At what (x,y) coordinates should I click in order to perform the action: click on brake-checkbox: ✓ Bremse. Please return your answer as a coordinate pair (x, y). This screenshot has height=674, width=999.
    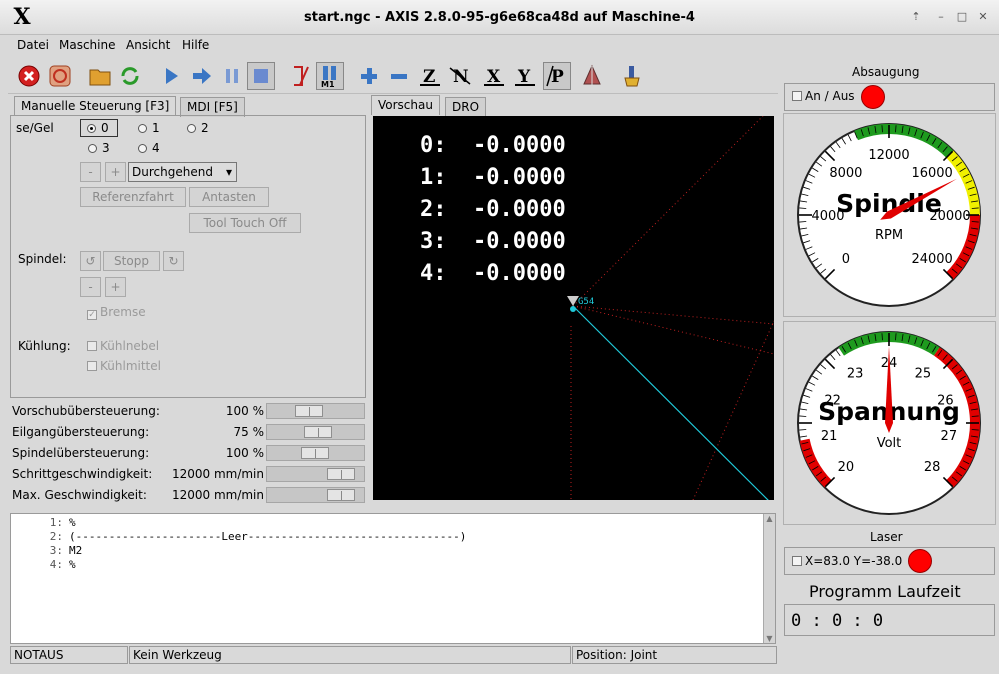
    Looking at the image, I should click on (116, 312).